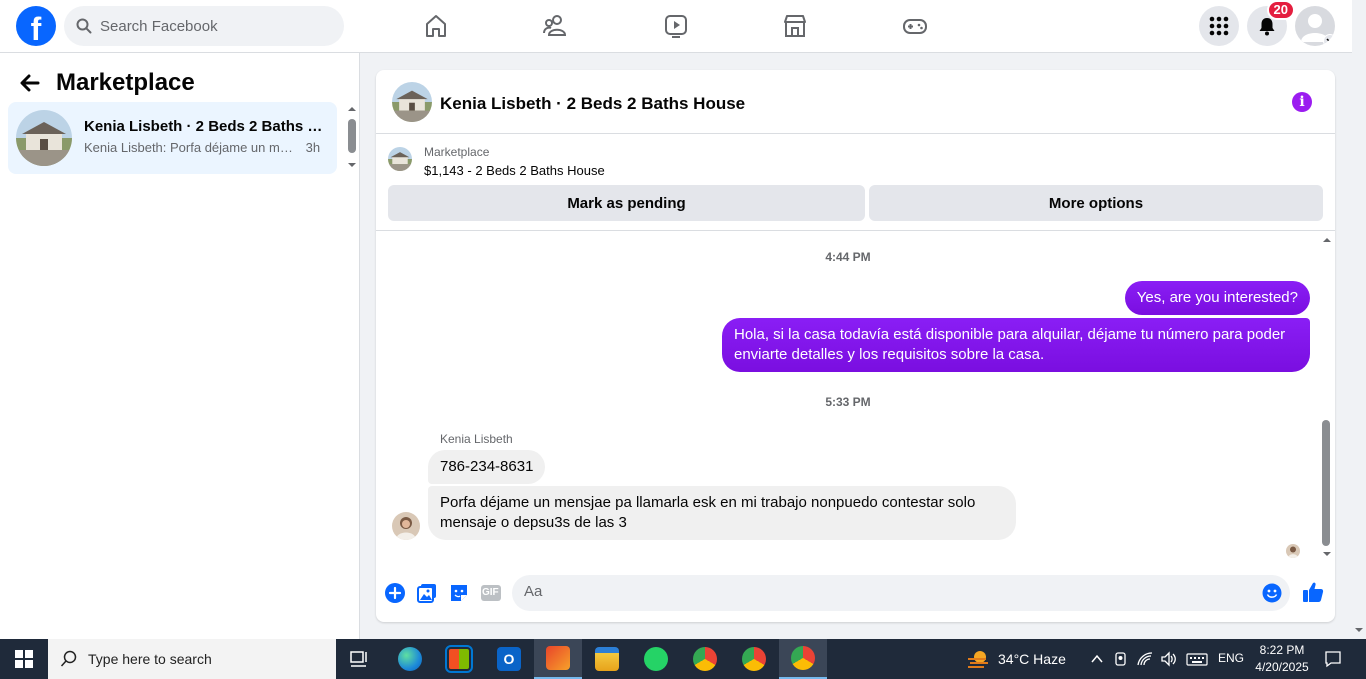 The width and height of the screenshot is (1366, 679). What do you see at coordinates (1282, 667) in the screenshot?
I see `clock-date: 4/20/2025` at bounding box center [1282, 667].